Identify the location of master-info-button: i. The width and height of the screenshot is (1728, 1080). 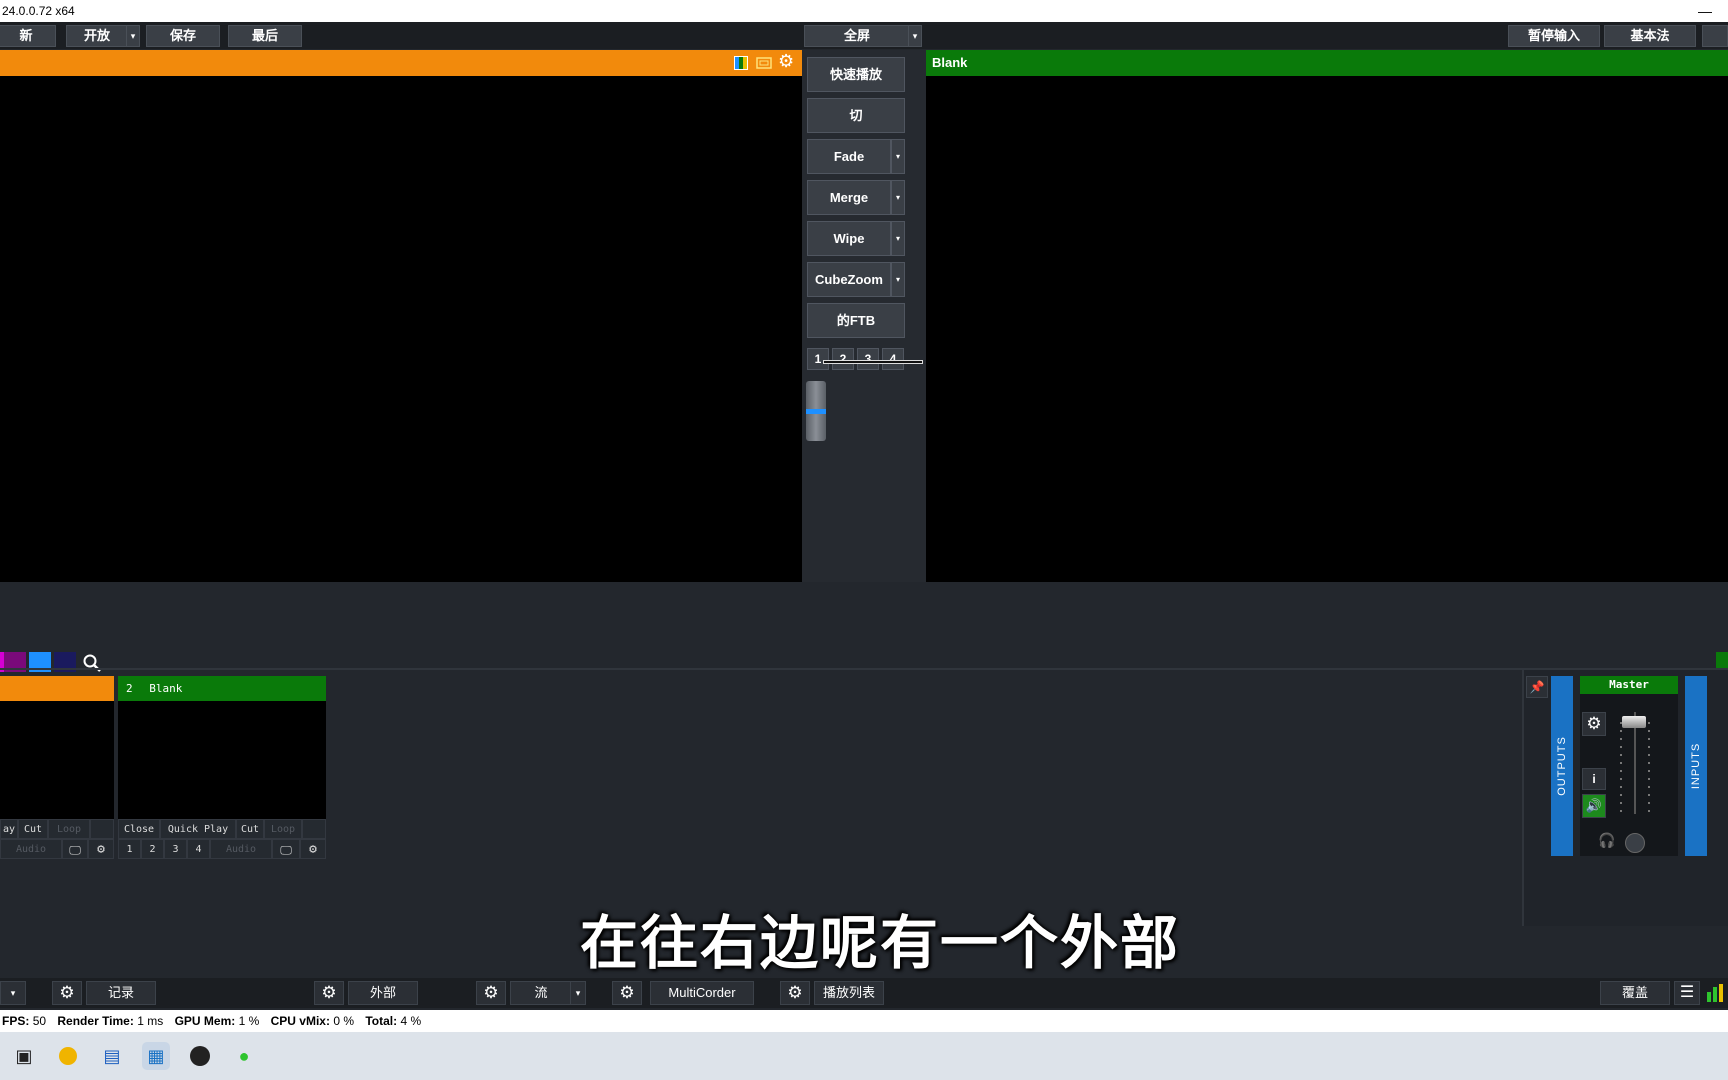
(1594, 779).